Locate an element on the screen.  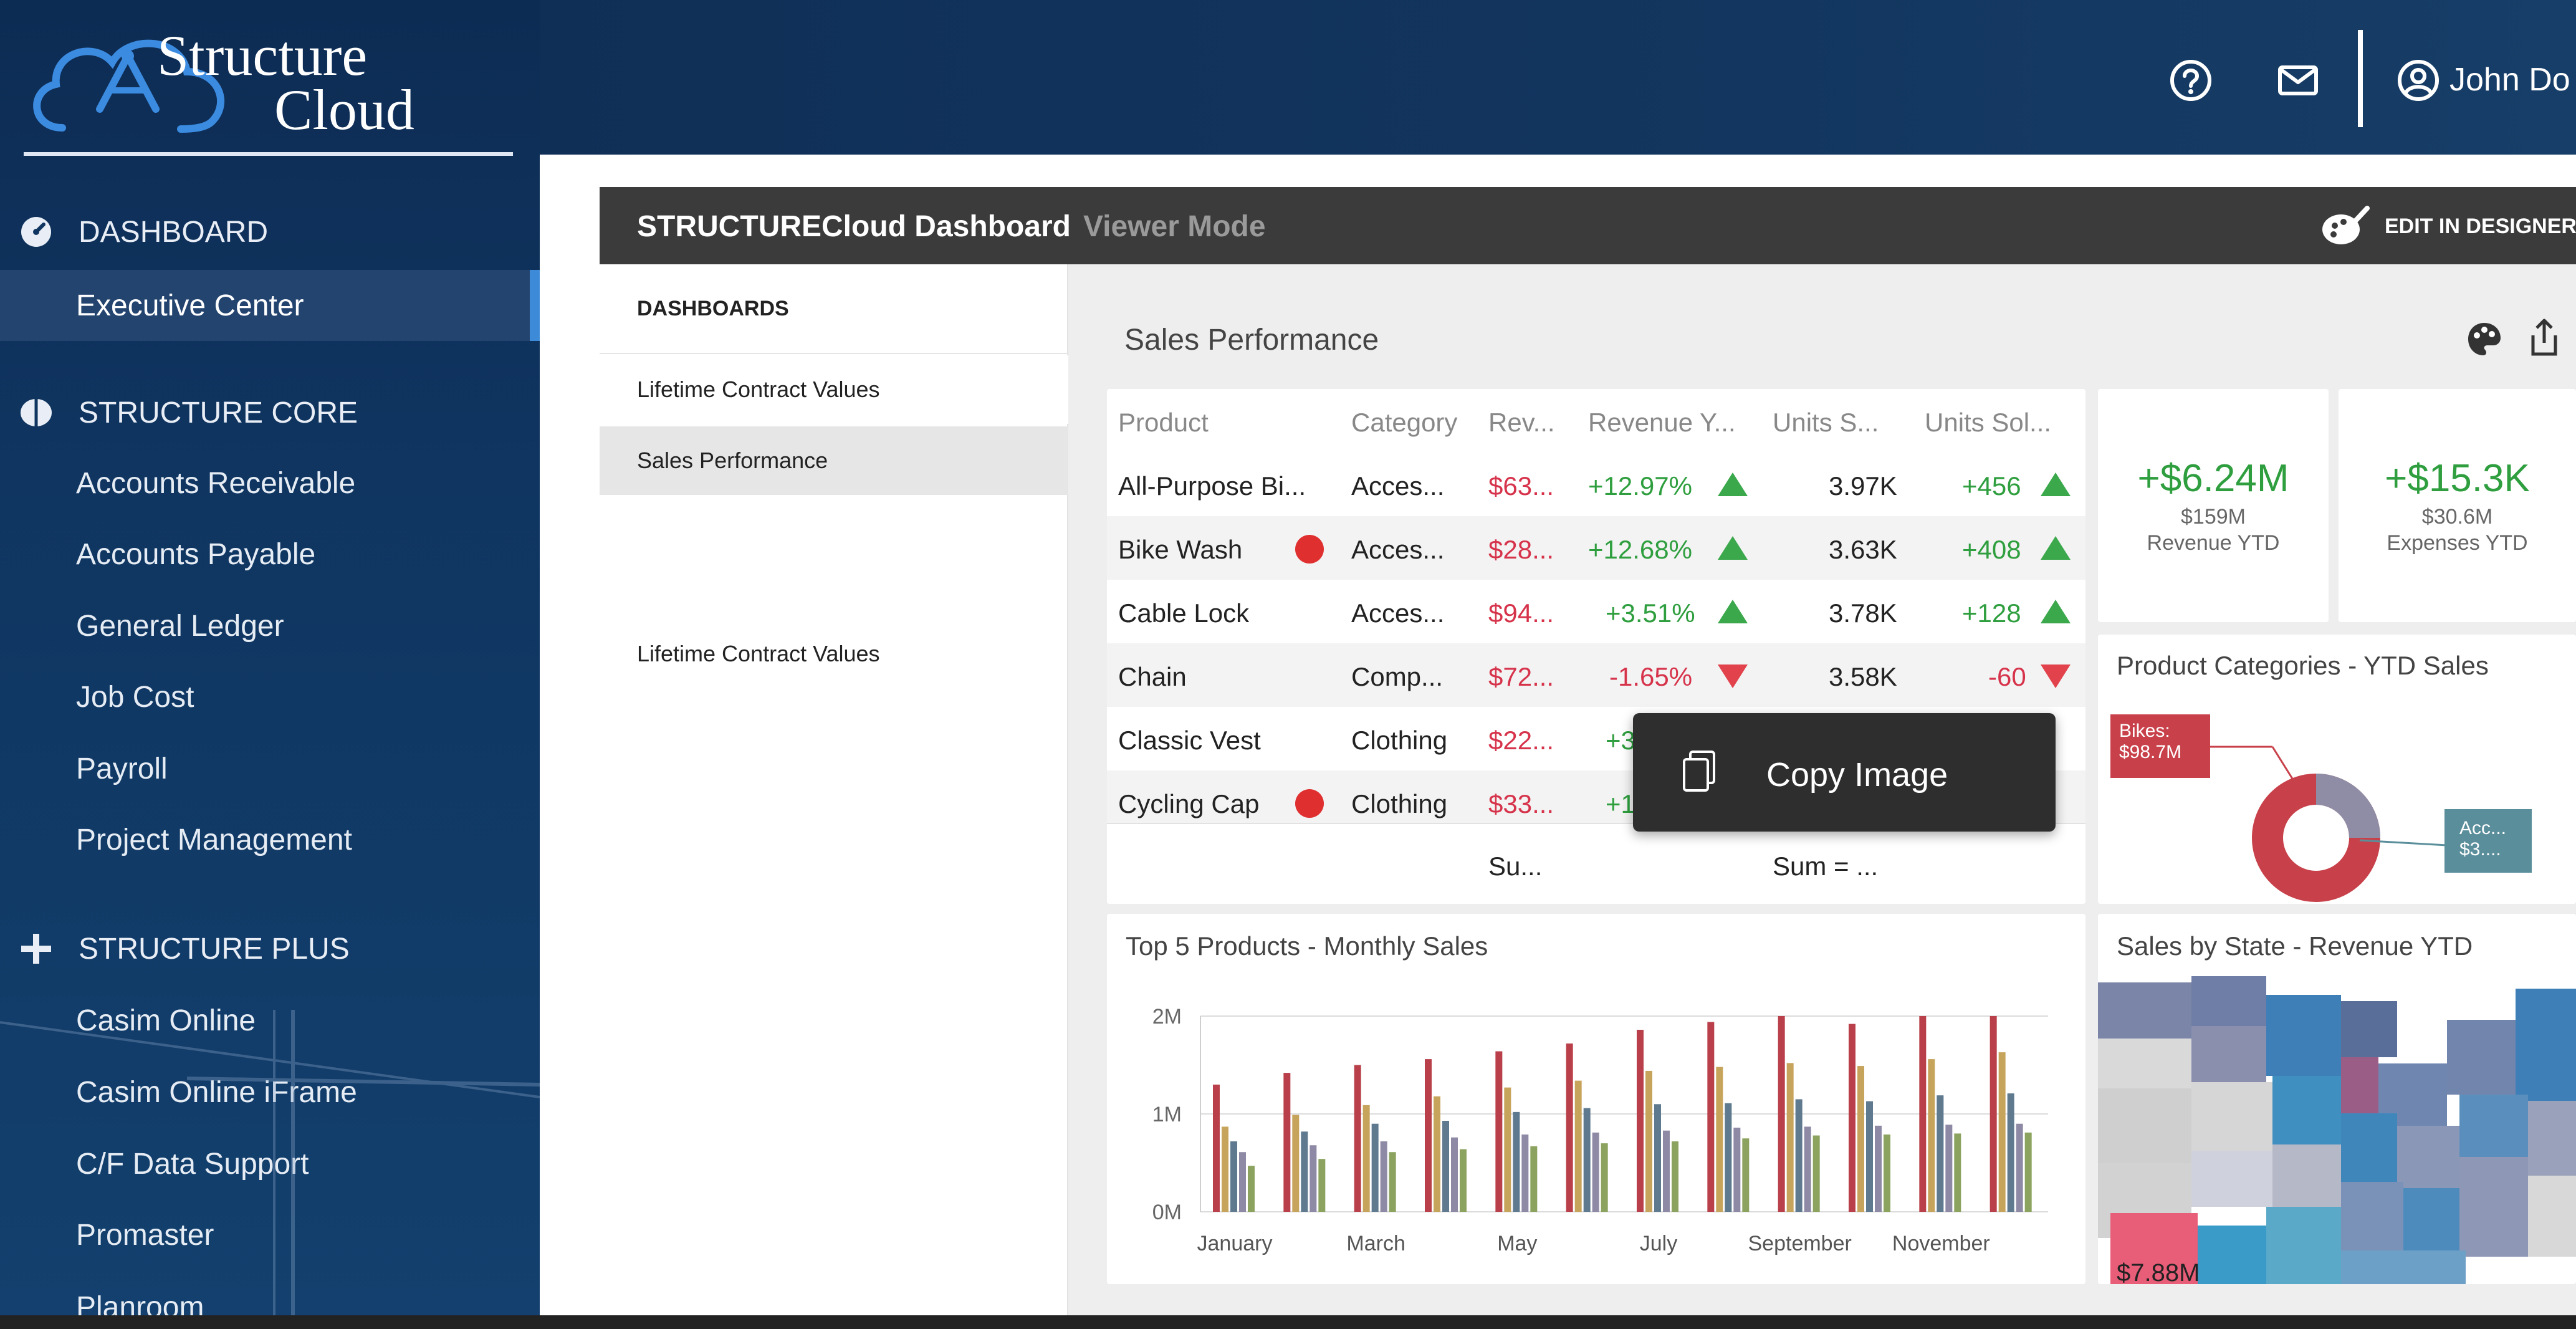
nav-section-structure-plus: STRUCTURE PLUS is located at coordinates (270, 949).